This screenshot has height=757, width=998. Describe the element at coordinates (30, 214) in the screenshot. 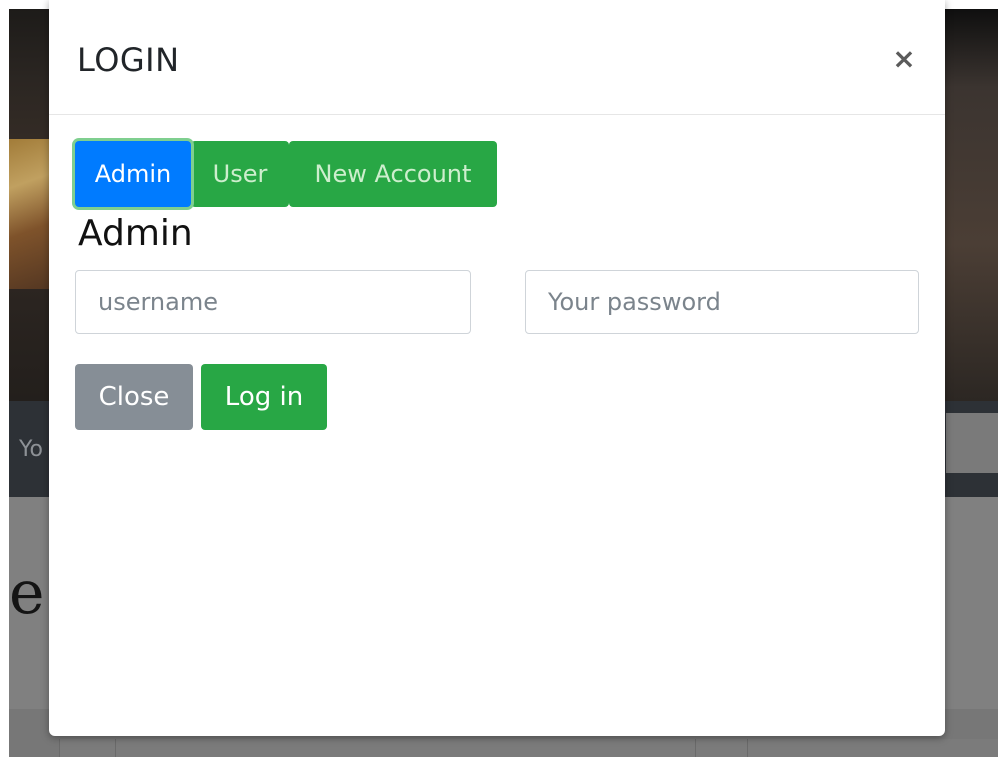

I see `hero-food-edge` at that location.